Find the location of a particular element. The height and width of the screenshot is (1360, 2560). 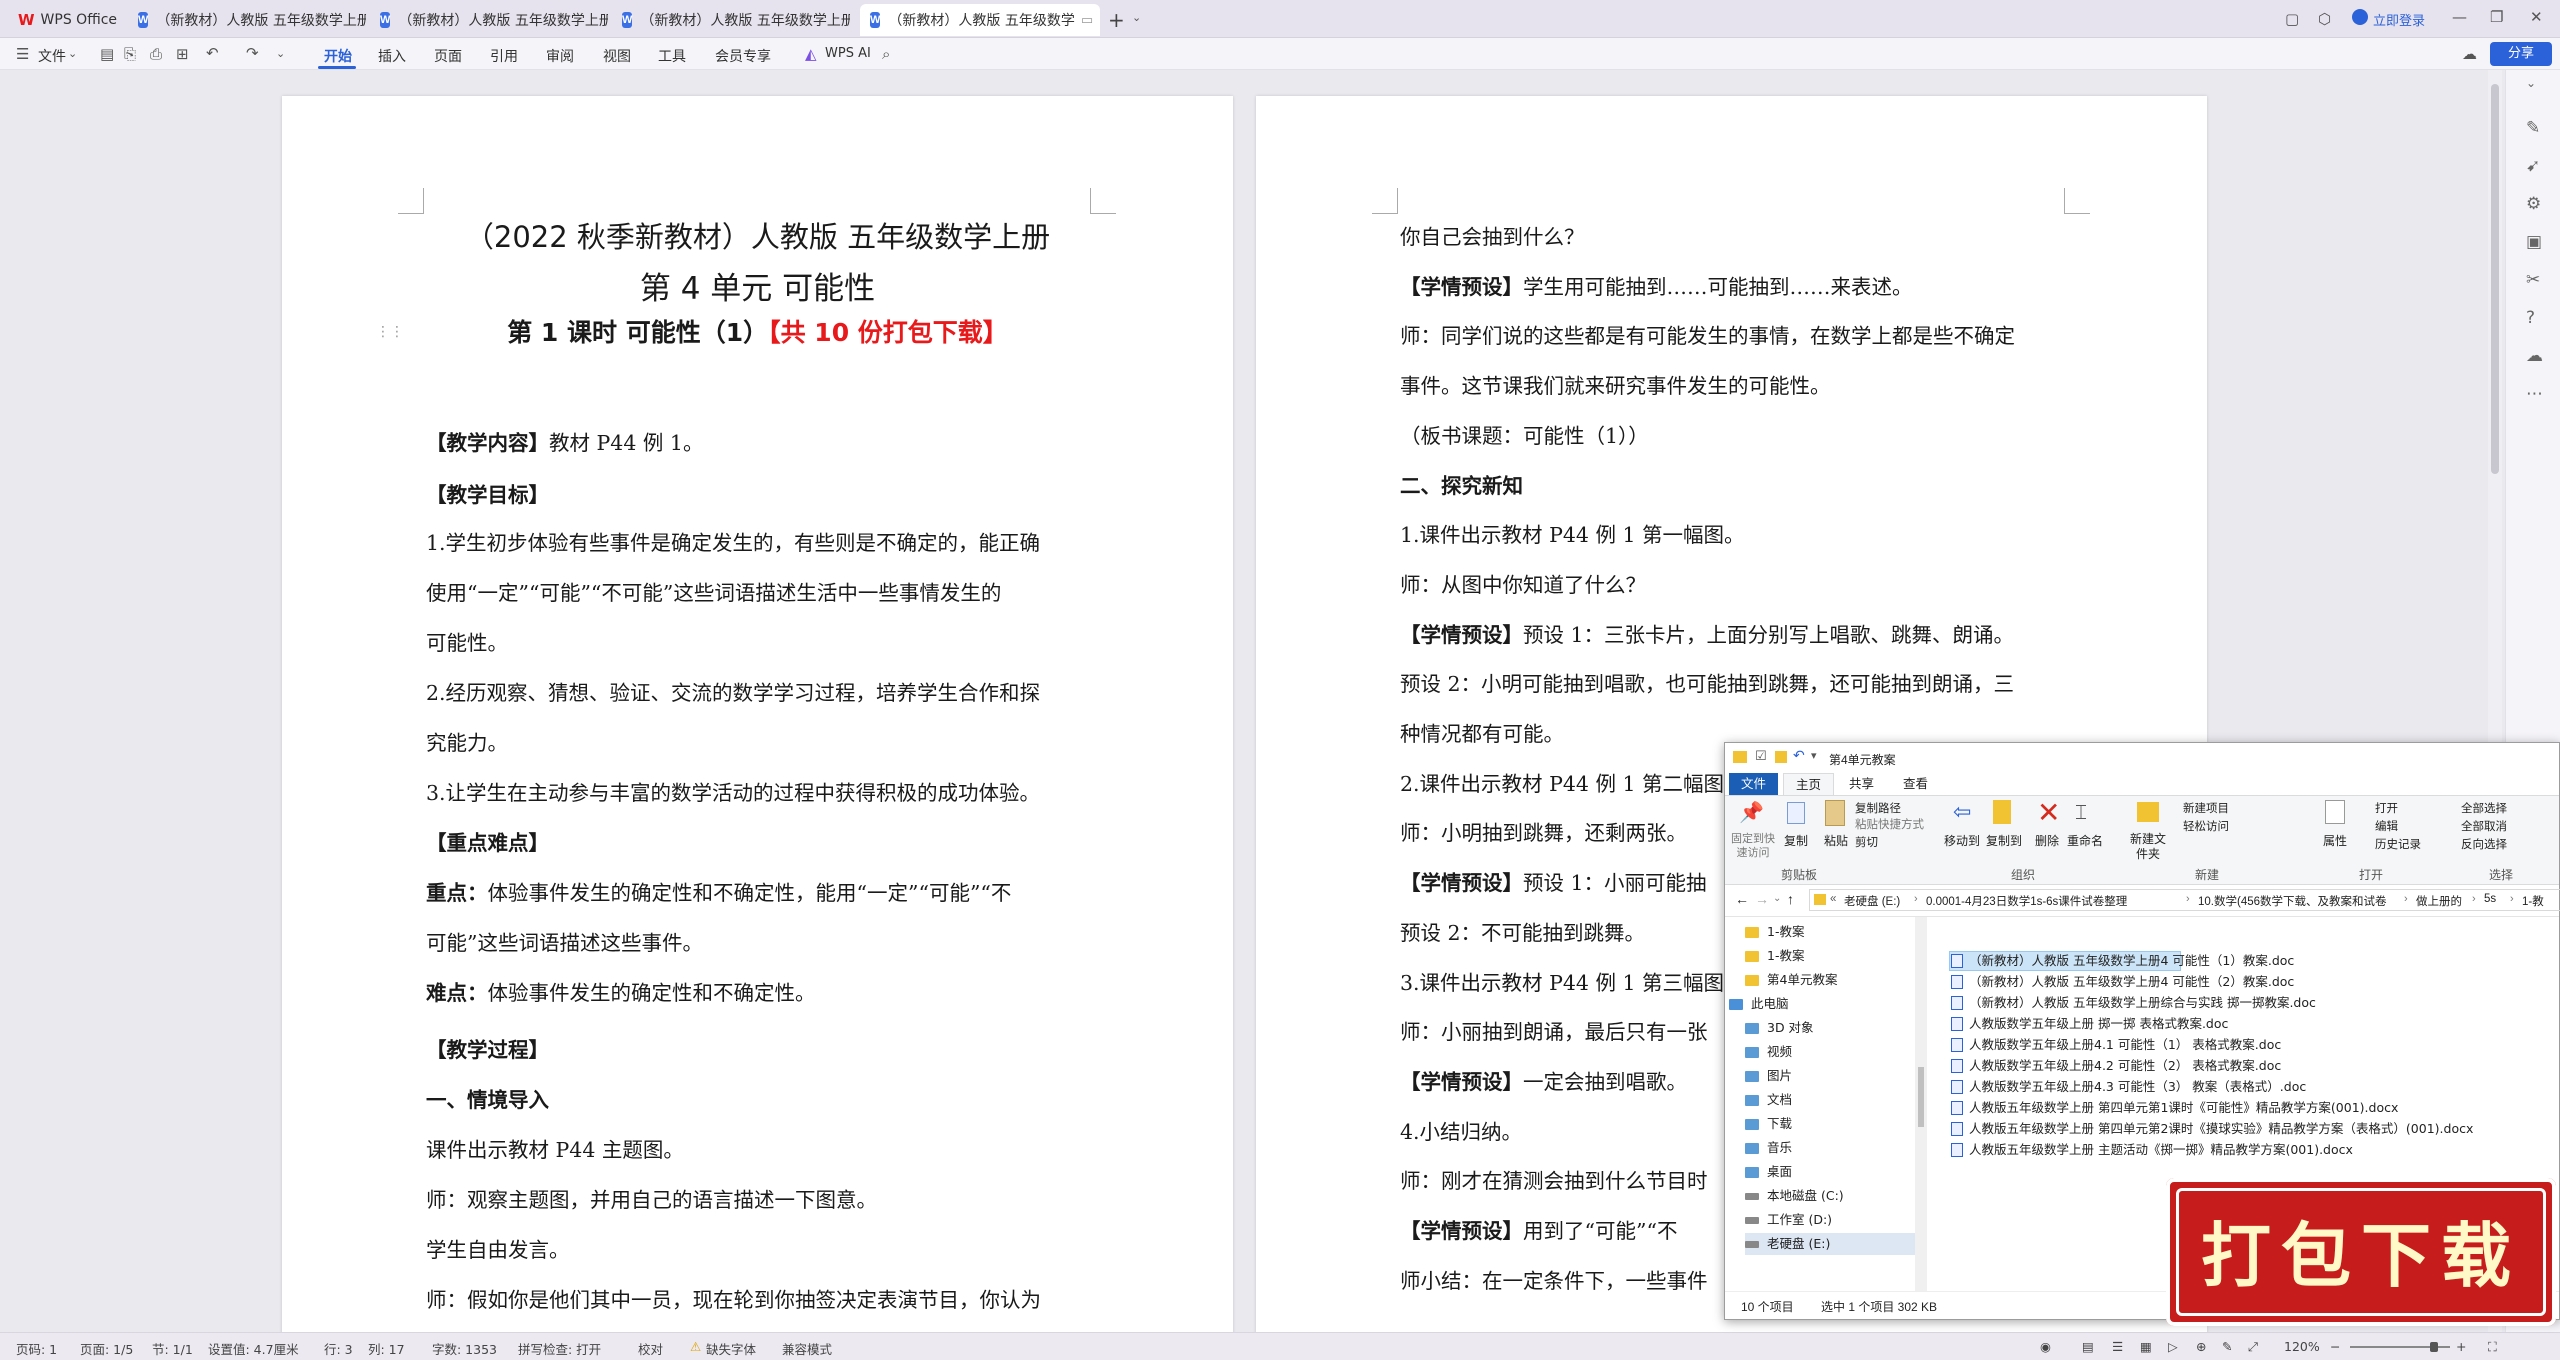

redo-icon: ↷ is located at coordinates (252, 53).